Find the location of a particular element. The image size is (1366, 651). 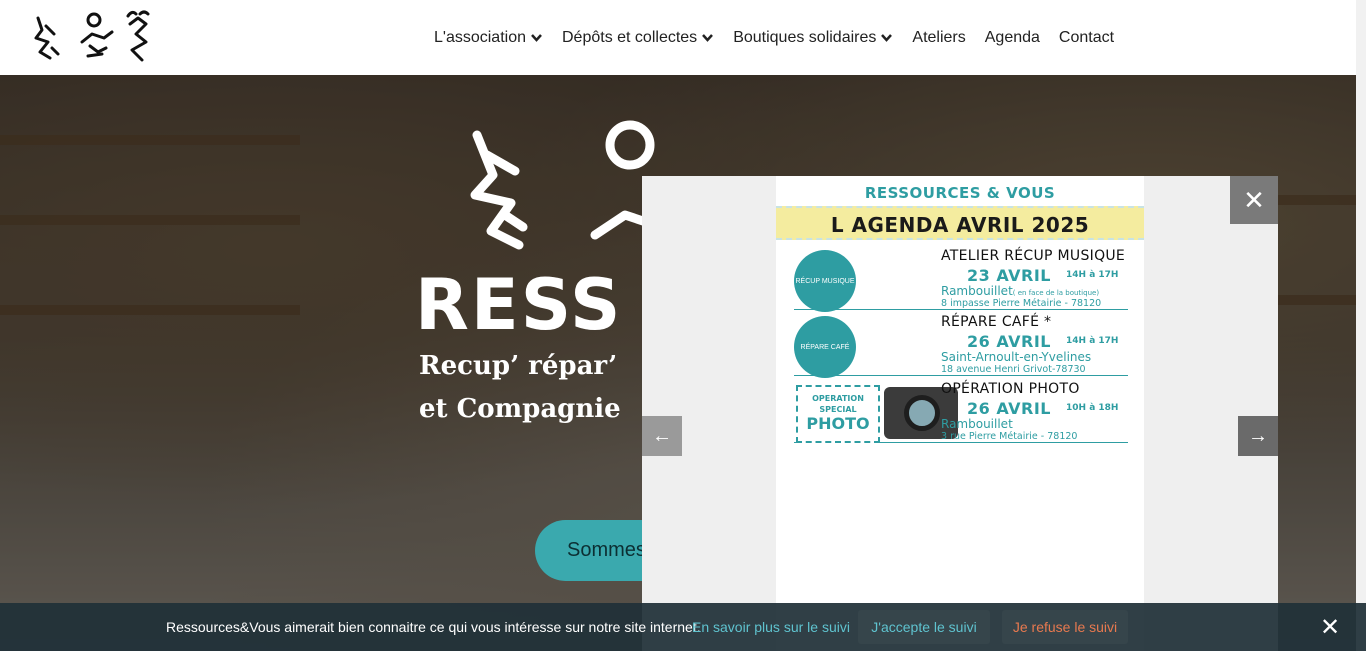

event-date: 23 AVRIL is located at coordinates (1009, 275).